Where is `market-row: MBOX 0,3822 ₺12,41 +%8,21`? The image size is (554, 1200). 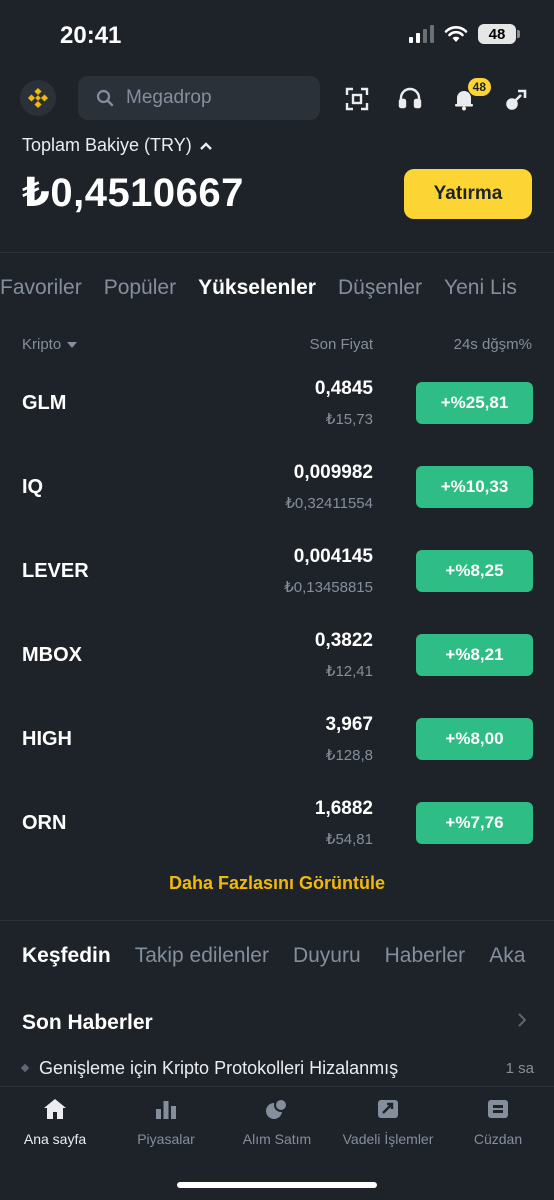 market-row: MBOX 0,3822 ₺12,41 +%8,21 is located at coordinates (277, 661).